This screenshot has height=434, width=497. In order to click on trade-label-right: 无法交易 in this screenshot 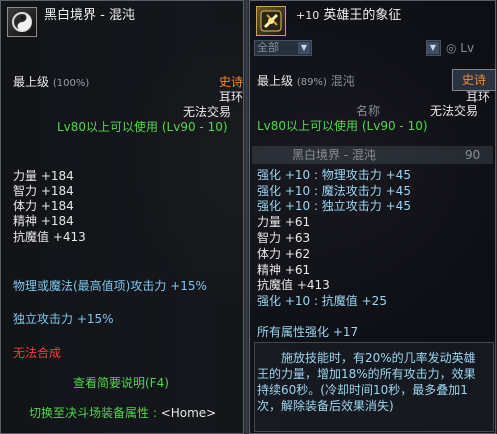, I will do `click(454, 111)`.